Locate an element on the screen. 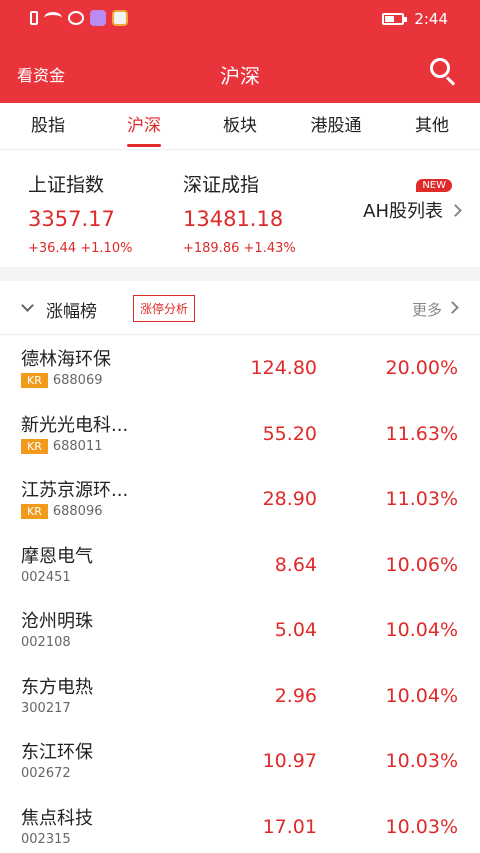 The image size is (480, 853). stock-price: 17.01 is located at coordinates (289, 826).